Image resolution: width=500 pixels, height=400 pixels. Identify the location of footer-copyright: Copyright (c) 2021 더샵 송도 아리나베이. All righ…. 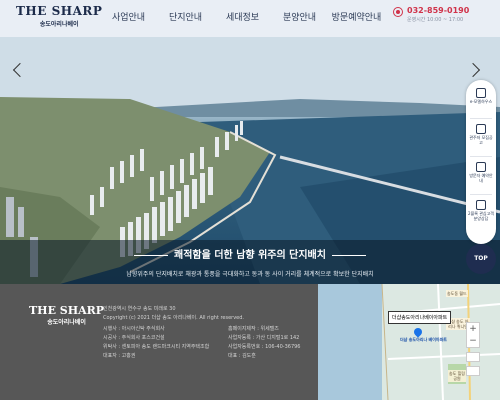
(174, 318).